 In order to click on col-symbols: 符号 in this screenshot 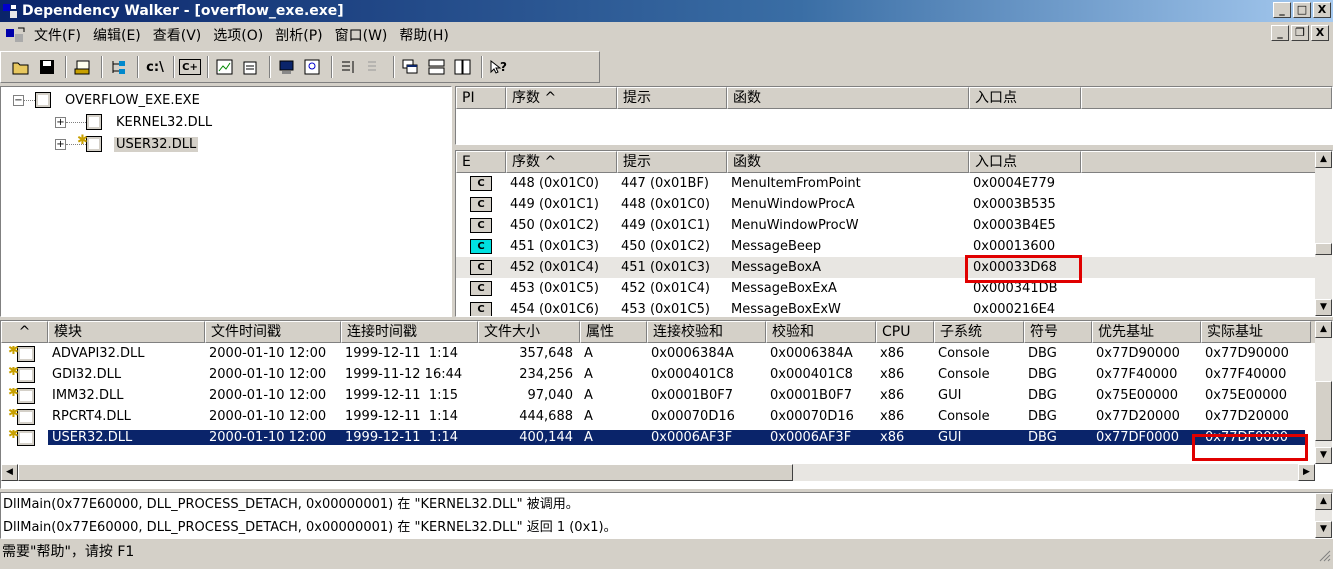, I will do `click(1058, 332)`.